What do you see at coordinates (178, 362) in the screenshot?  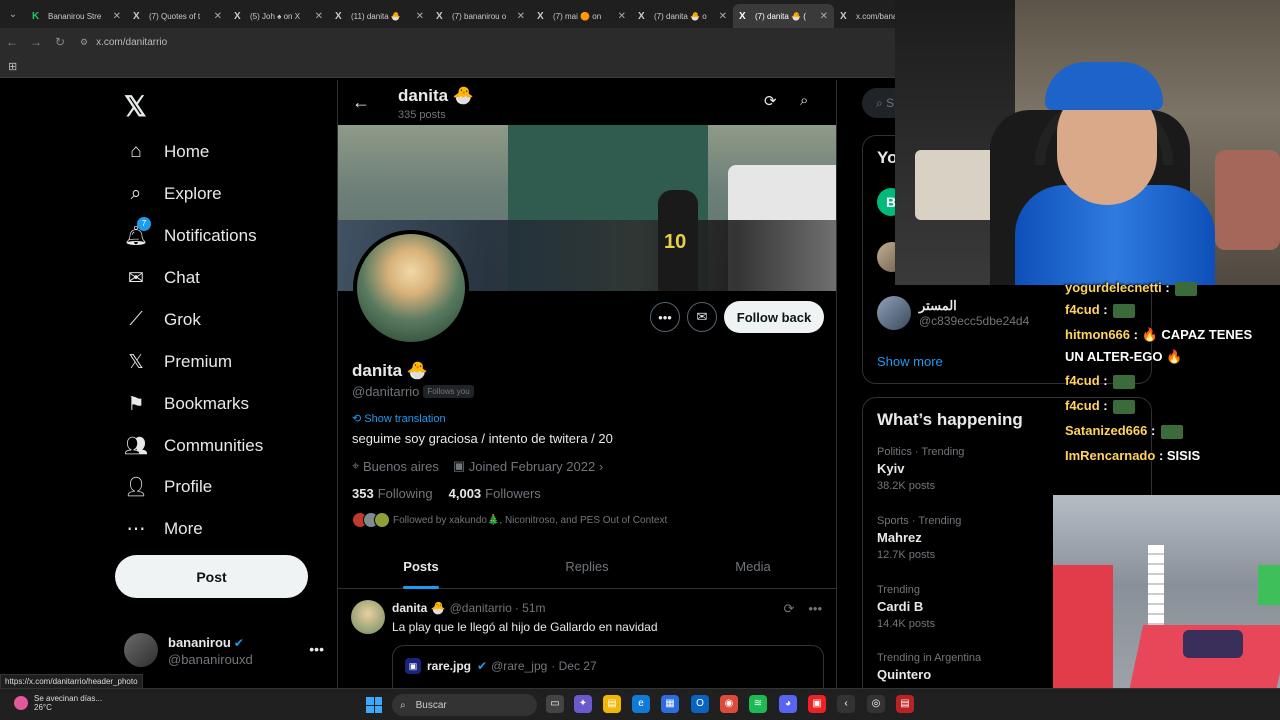 I see `sidebar-item-premium: 𝕏 Premium` at bounding box center [178, 362].